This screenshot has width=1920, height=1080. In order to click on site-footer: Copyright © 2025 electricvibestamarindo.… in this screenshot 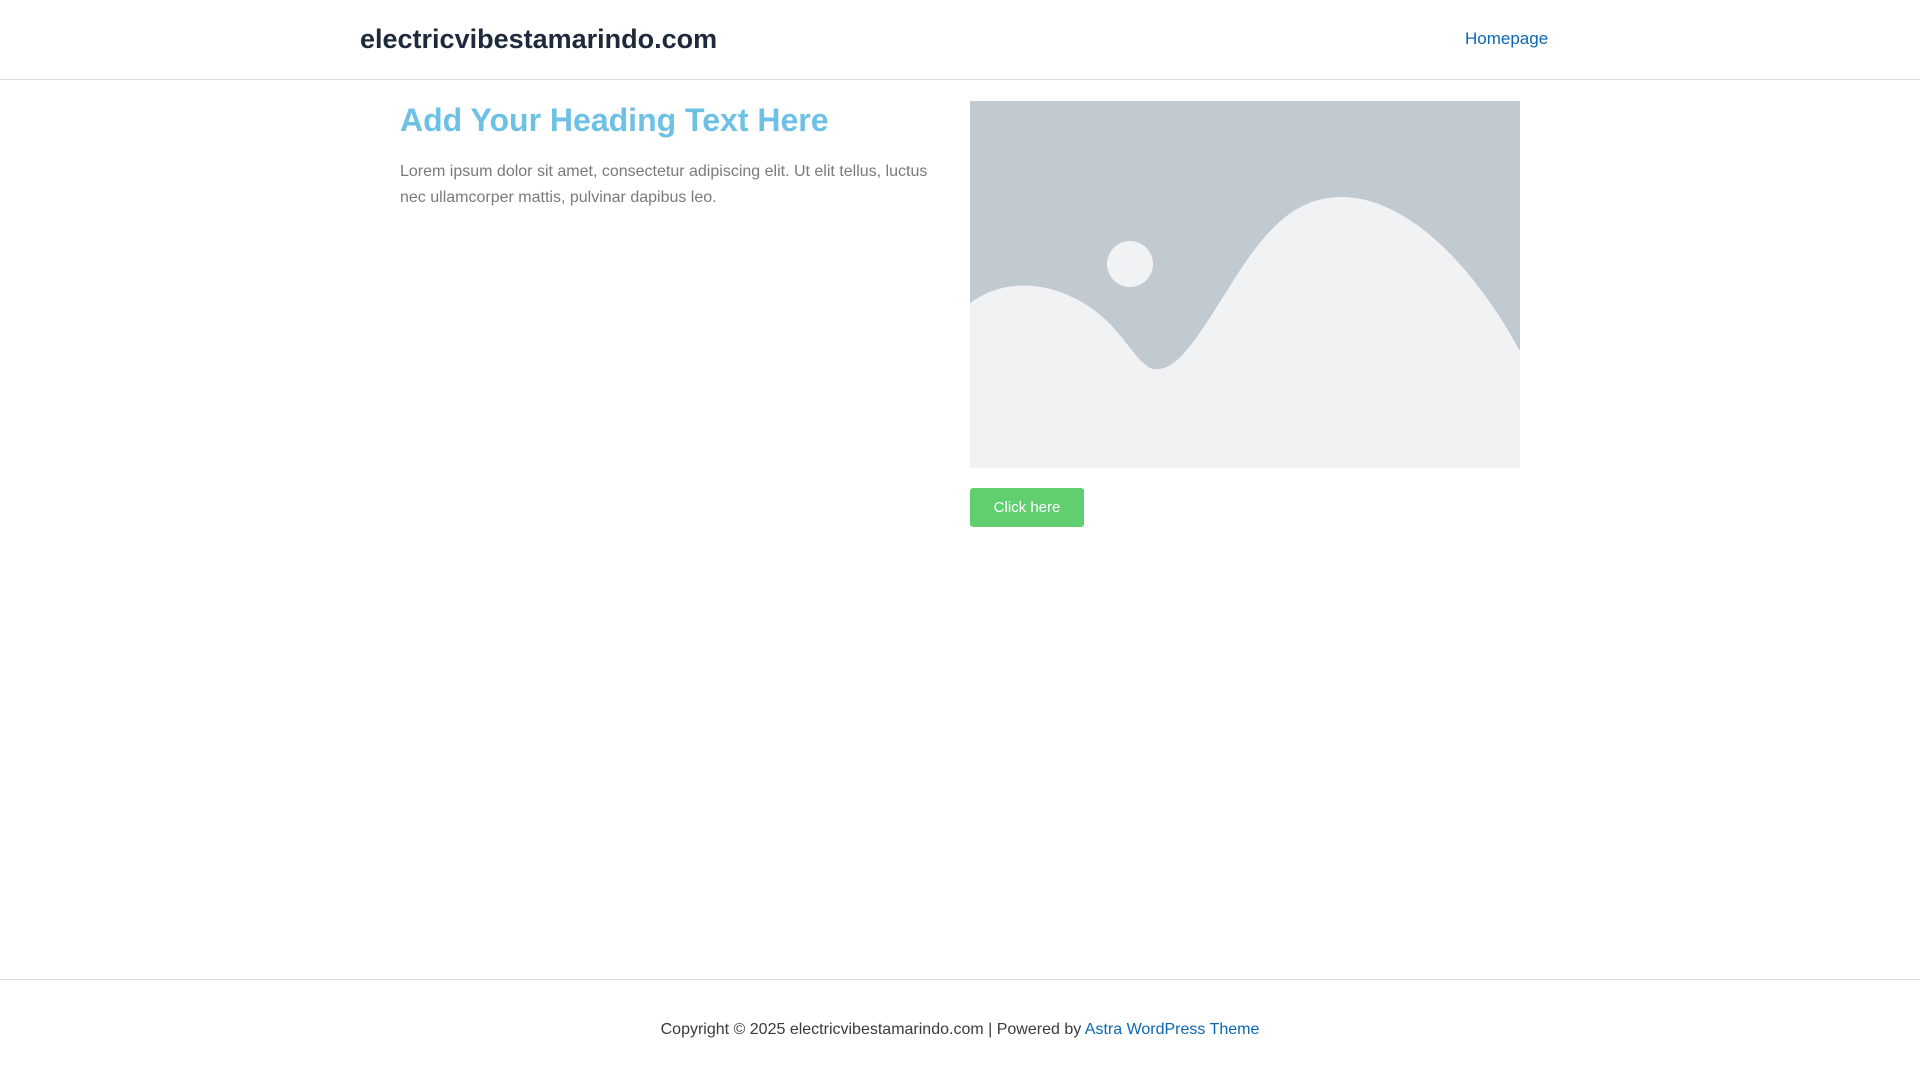, I will do `click(960, 1029)`.